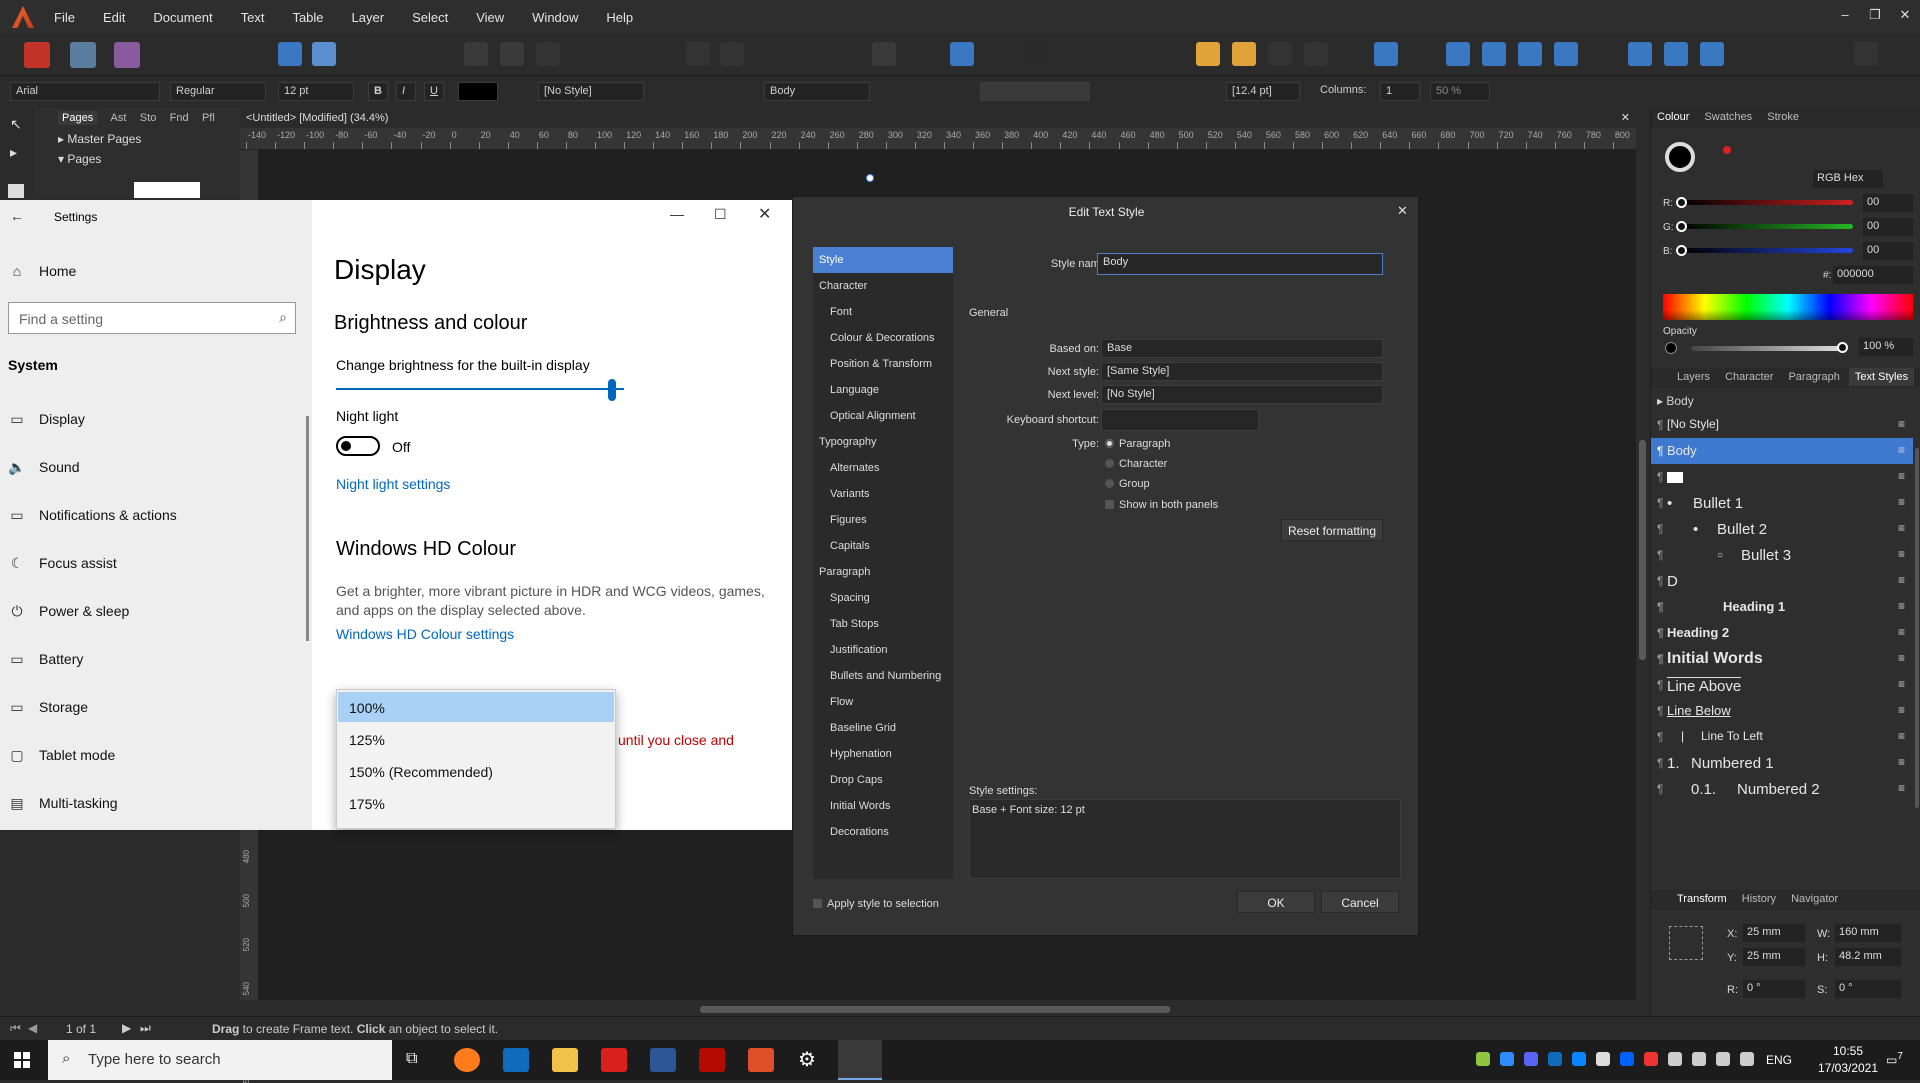  Describe the element at coordinates (512, 54) in the screenshot. I see `preview-icon` at that location.